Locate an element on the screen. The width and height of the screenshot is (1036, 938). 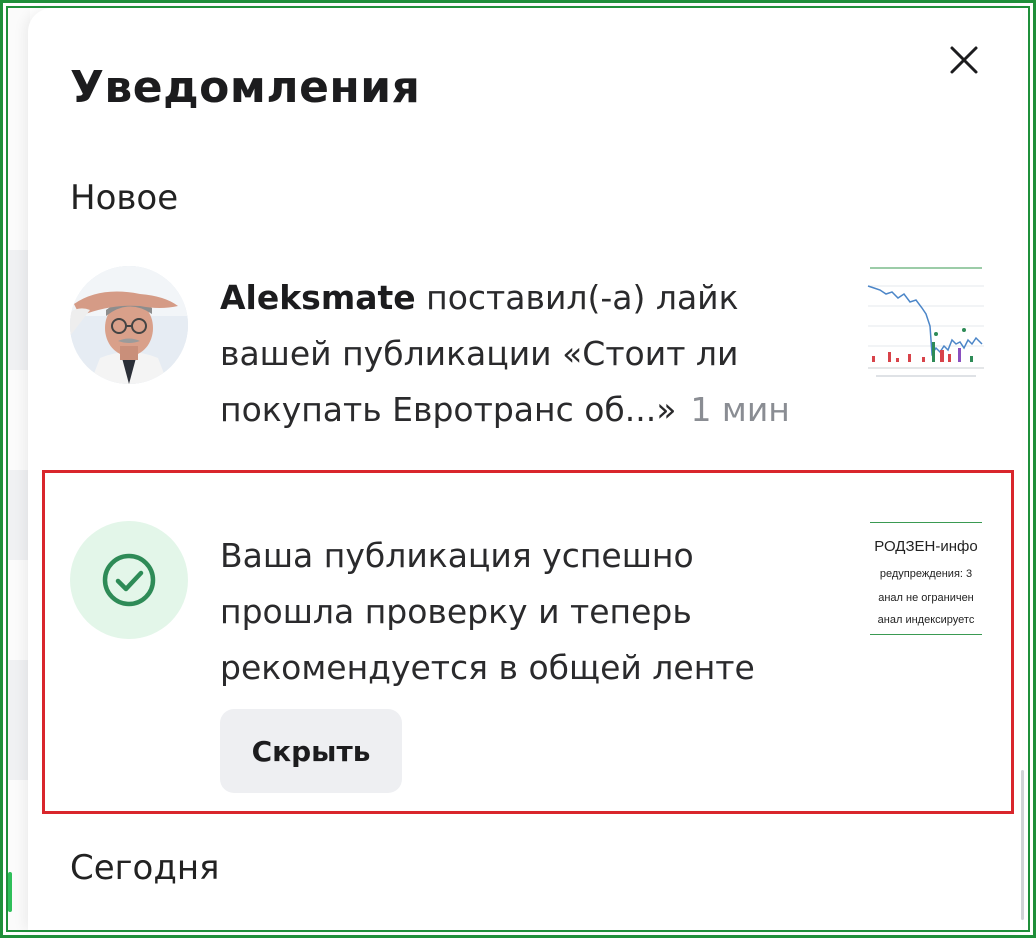
avatar-image is located at coordinates (129, 325).